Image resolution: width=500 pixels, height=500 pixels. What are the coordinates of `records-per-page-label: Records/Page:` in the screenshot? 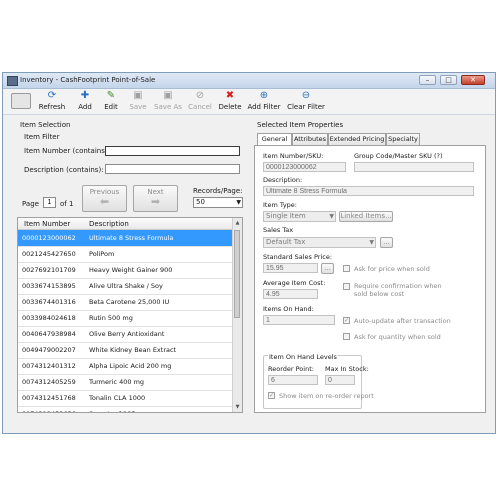 It's located at (218, 191).